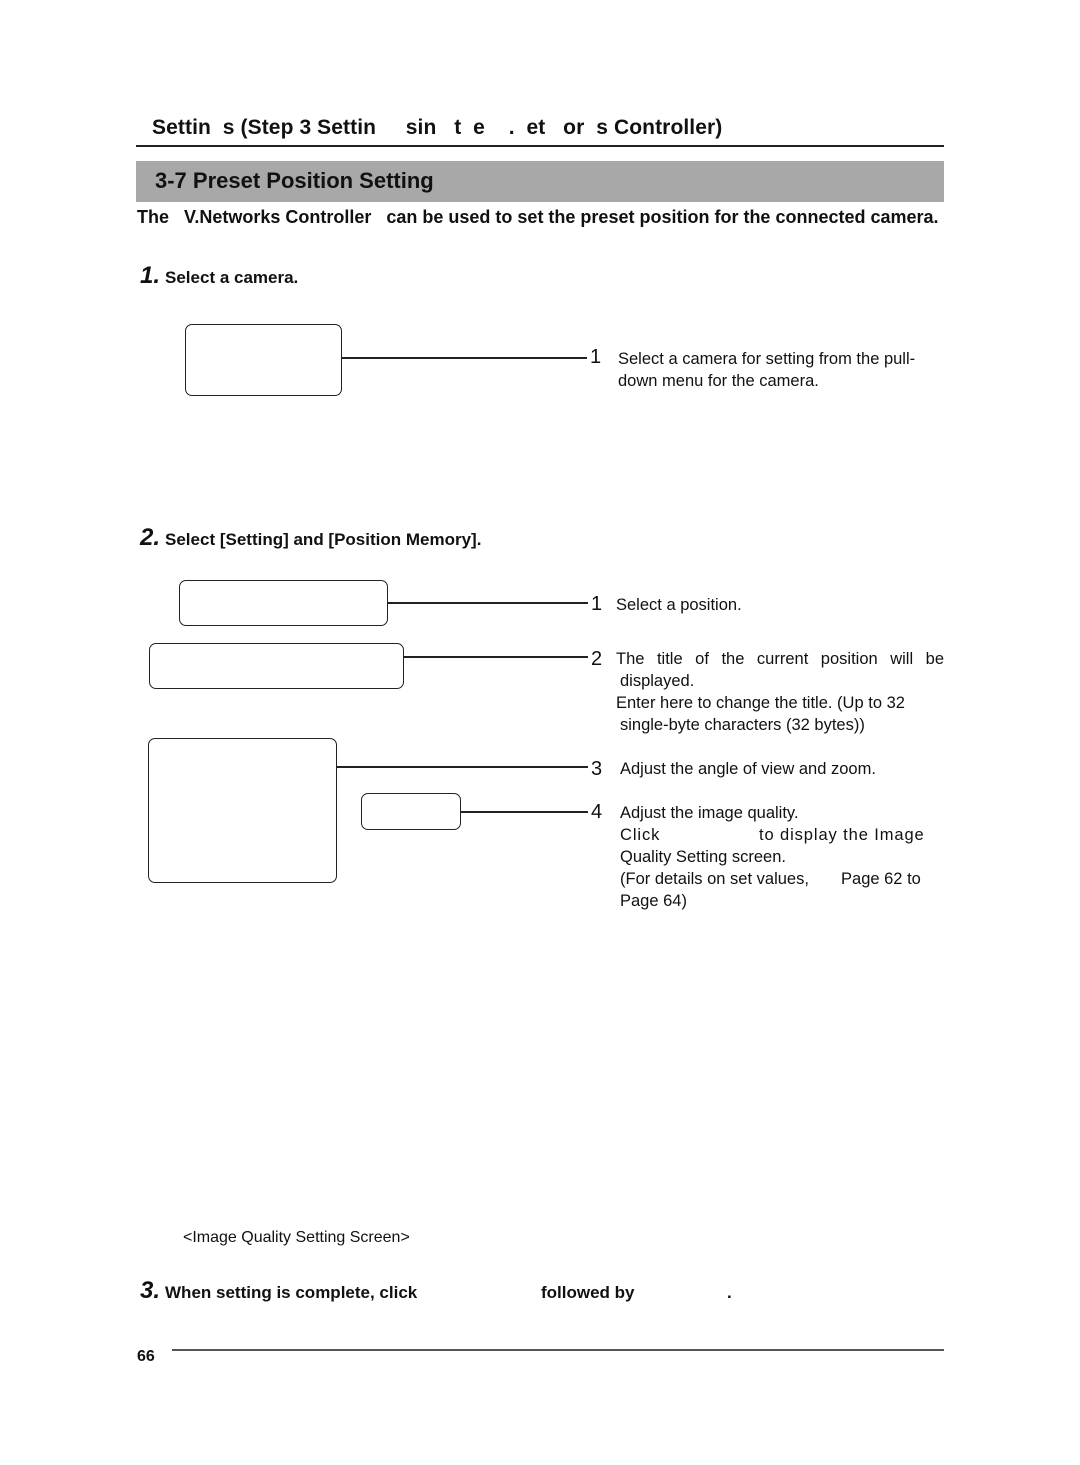  I want to click on step-2-label: Select [Setting] and [Position Memory]., so click(323, 539).